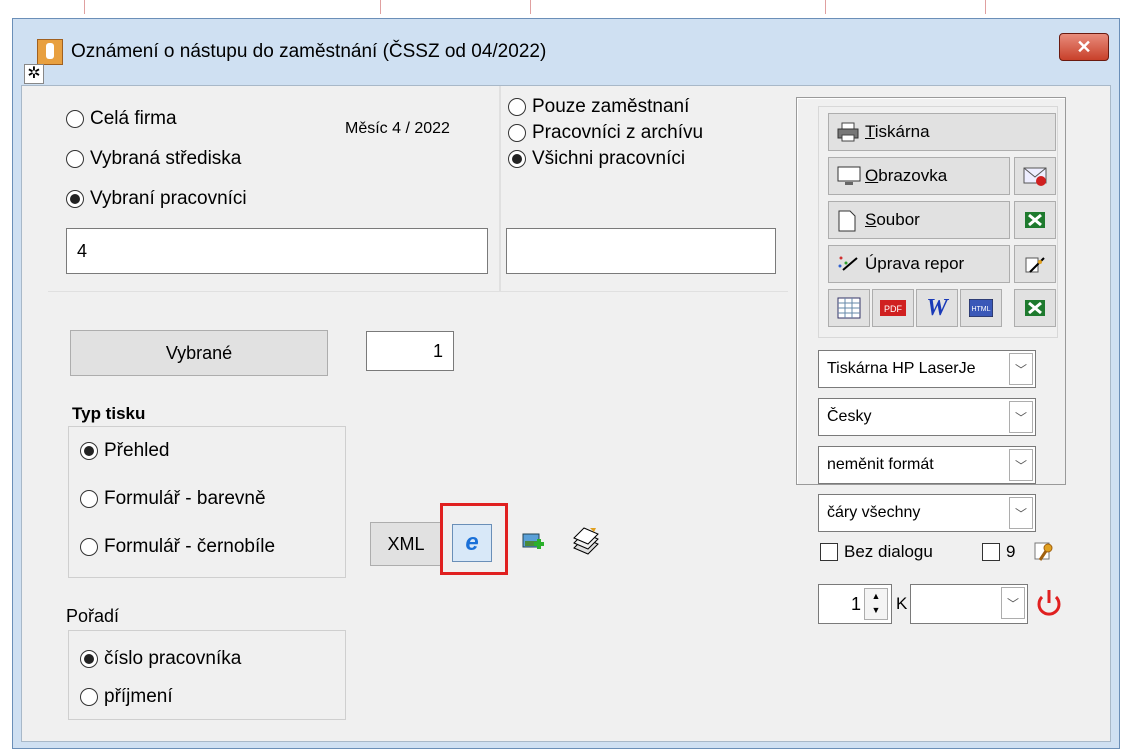 This screenshot has height=749, width=1123. I want to click on spinner-arrows: ▲ ▼, so click(876, 604).